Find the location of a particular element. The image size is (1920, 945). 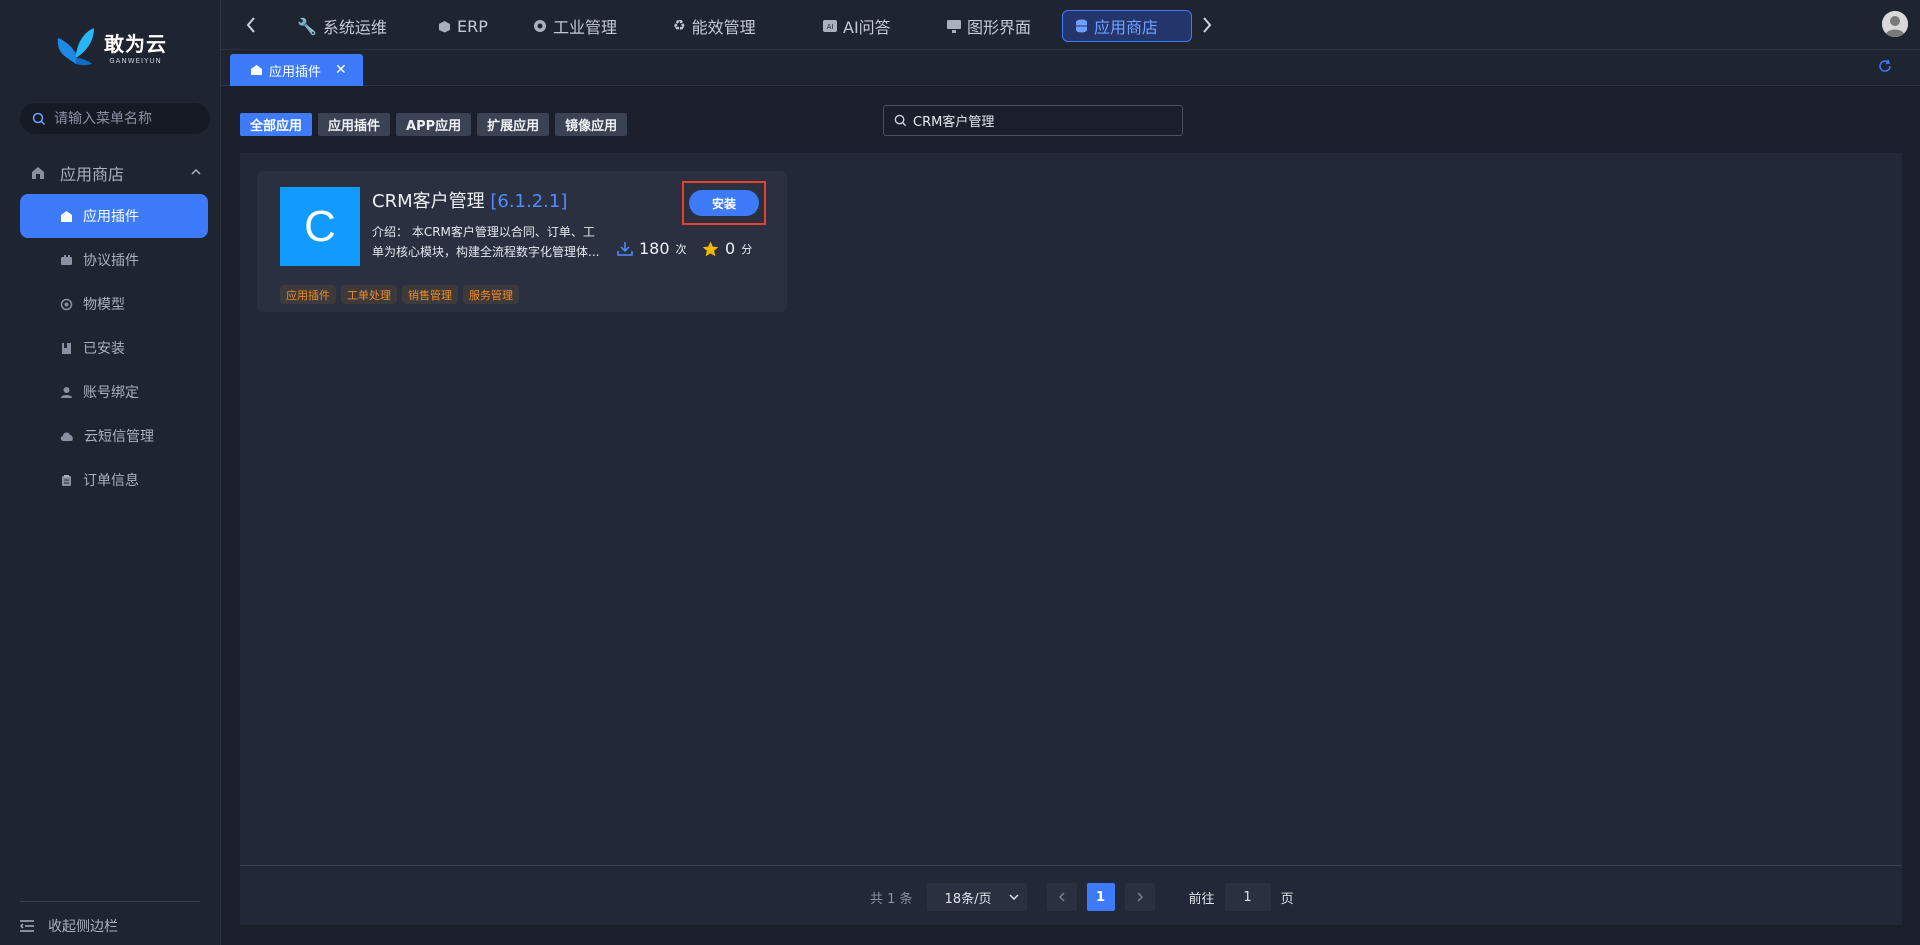

page-size-value: 18条/页 is located at coordinates (968, 899).